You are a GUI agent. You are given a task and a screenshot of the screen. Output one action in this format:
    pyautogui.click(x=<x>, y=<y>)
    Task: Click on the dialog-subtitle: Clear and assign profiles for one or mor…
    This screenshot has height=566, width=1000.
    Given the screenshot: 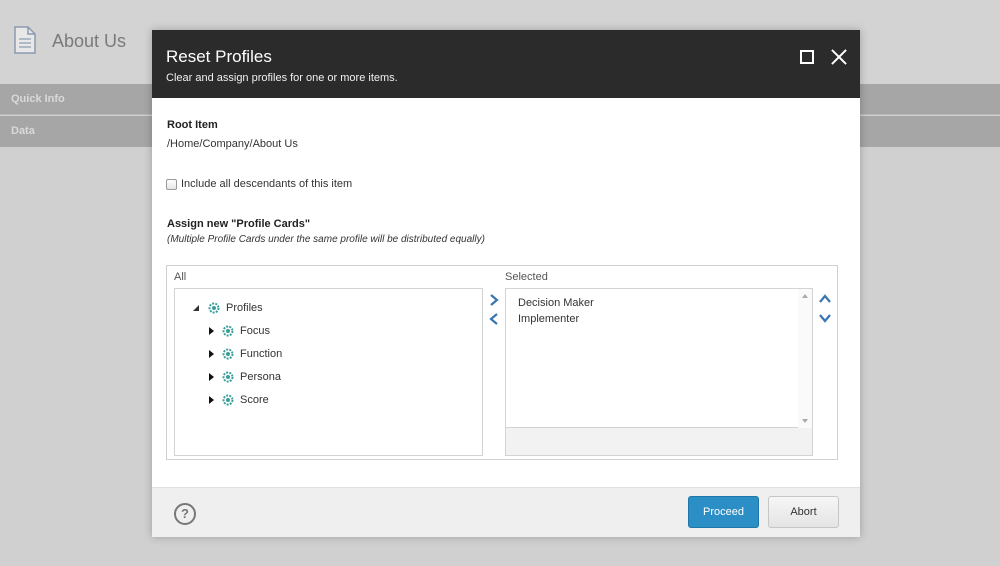 What is the action you would take?
    pyautogui.click(x=282, y=78)
    